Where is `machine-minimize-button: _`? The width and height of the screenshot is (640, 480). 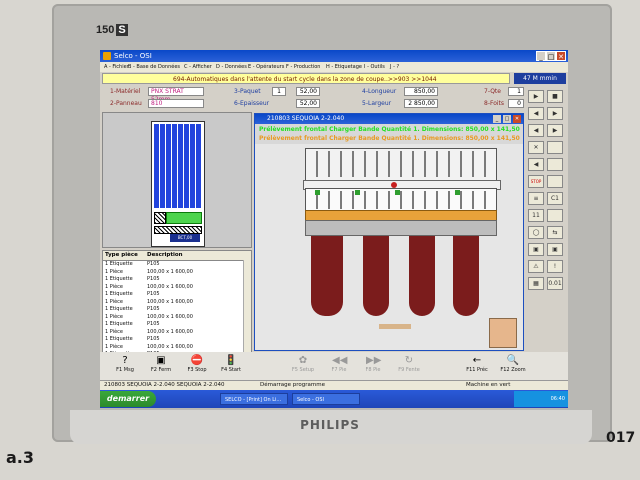
machine-minimize-button: _ is located at coordinates (497, 119).